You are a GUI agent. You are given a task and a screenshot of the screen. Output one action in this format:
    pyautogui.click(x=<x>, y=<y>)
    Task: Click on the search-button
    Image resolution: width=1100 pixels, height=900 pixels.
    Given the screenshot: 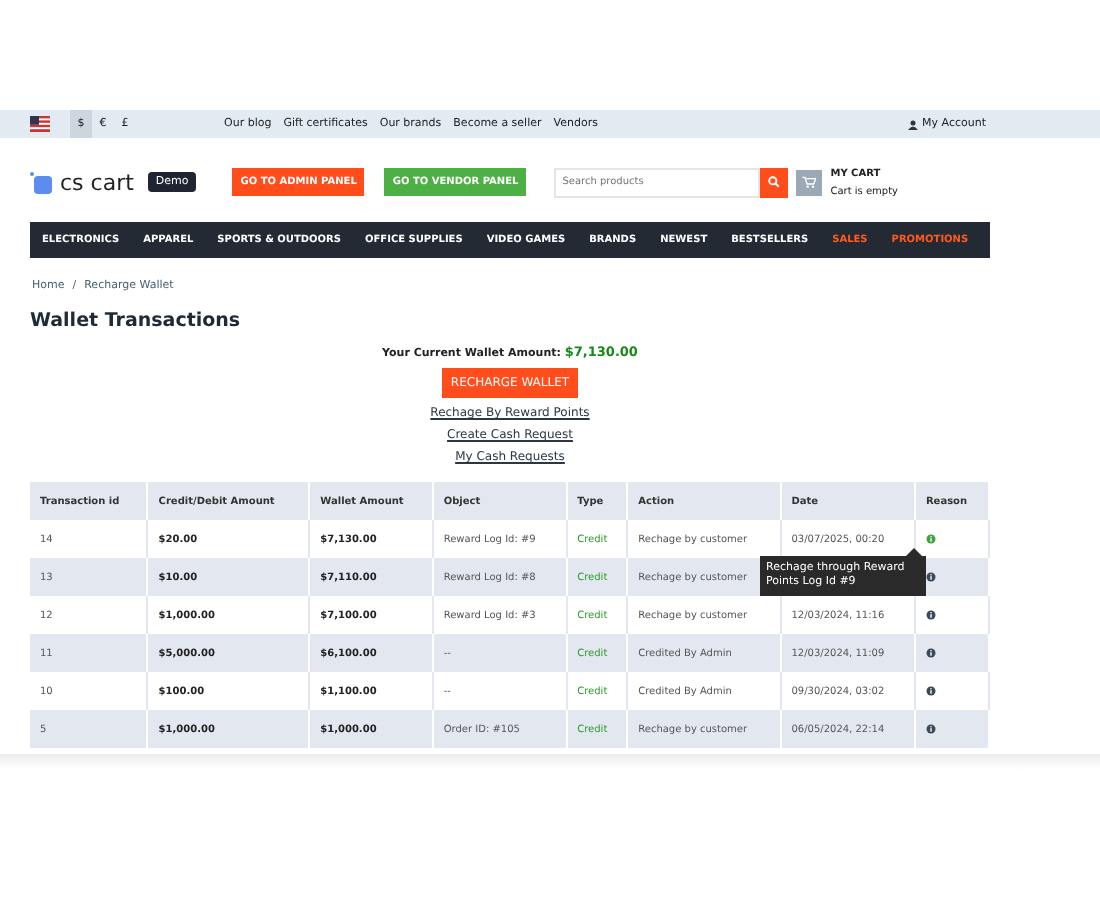 What is the action you would take?
    pyautogui.click(x=774, y=182)
    